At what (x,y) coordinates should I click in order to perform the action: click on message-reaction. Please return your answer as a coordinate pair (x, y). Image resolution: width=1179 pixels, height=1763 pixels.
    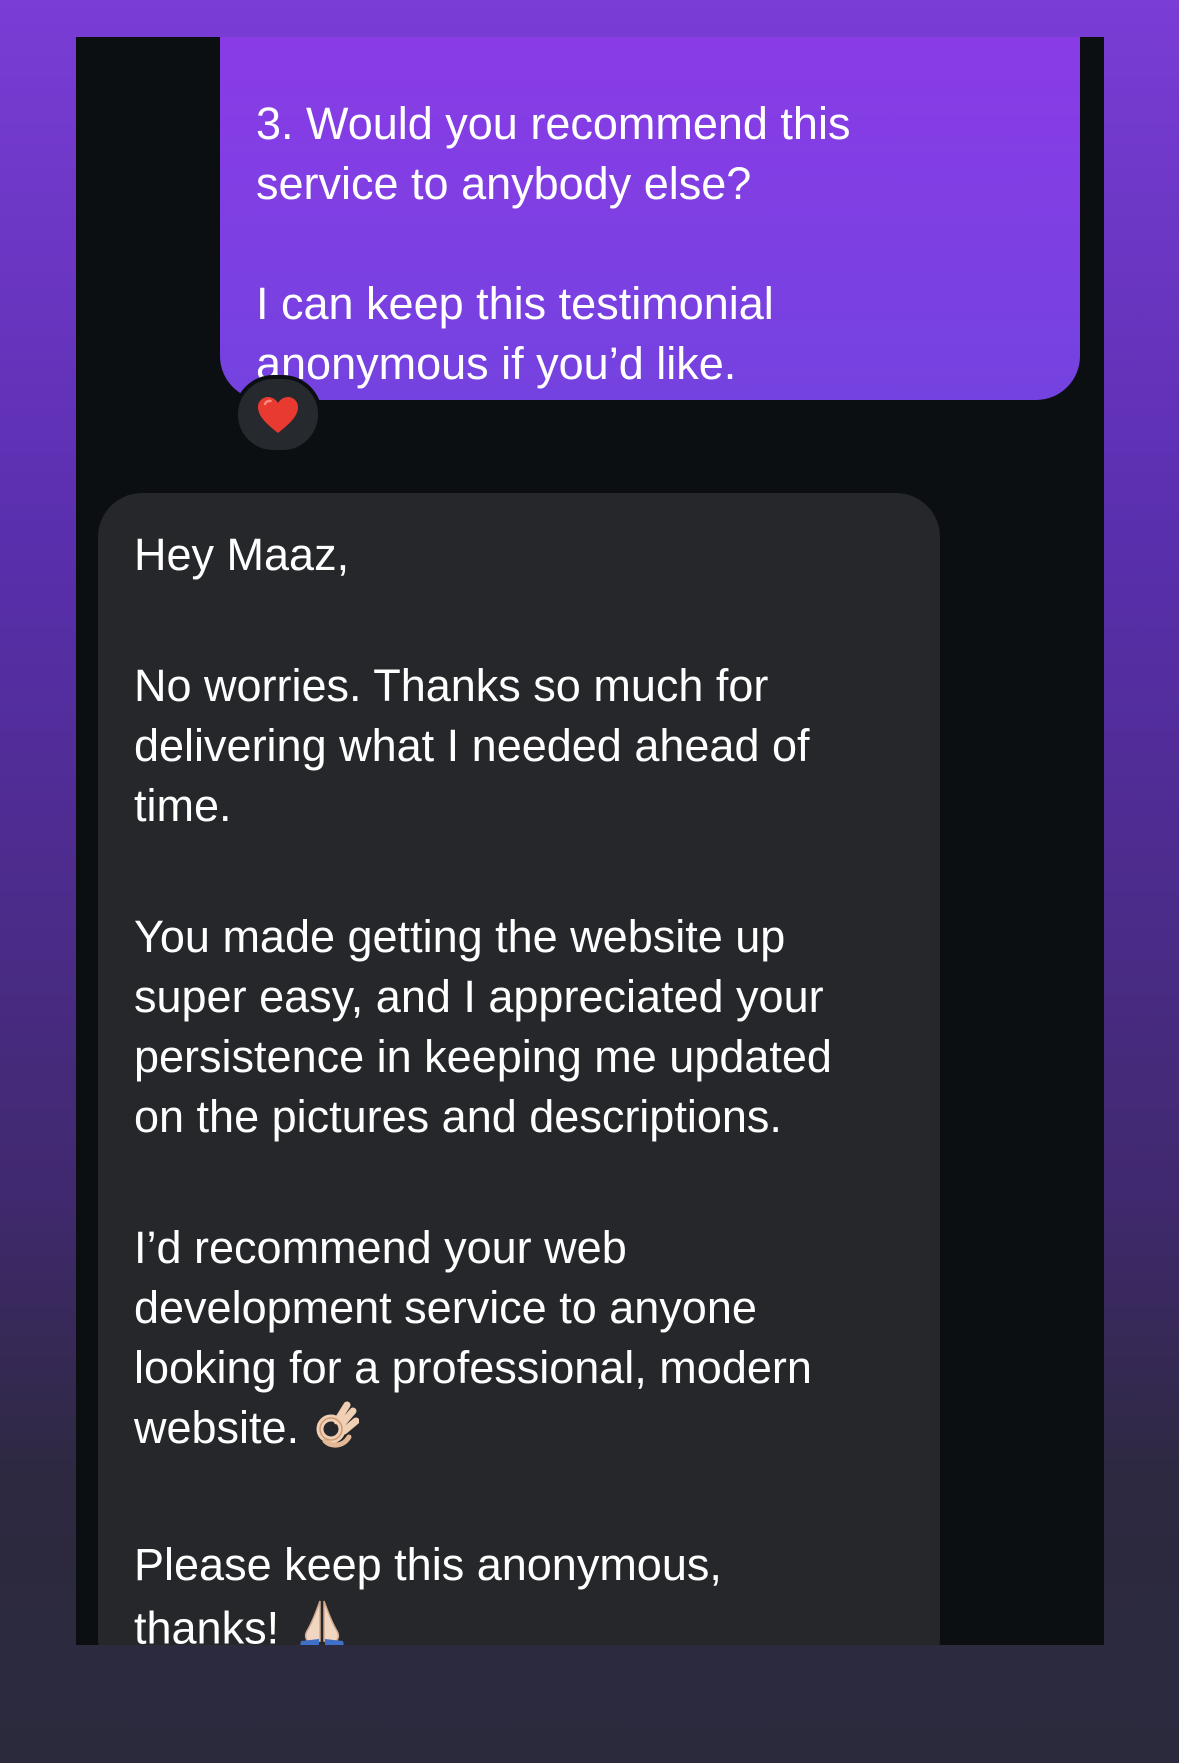
    Looking at the image, I should click on (278, 414).